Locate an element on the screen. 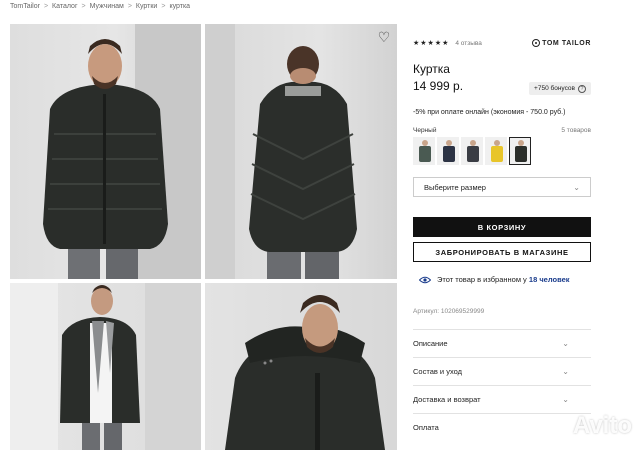 The height and width of the screenshot is (450, 640). breadcrumb-item-men: Мужчинам is located at coordinates (107, 6).